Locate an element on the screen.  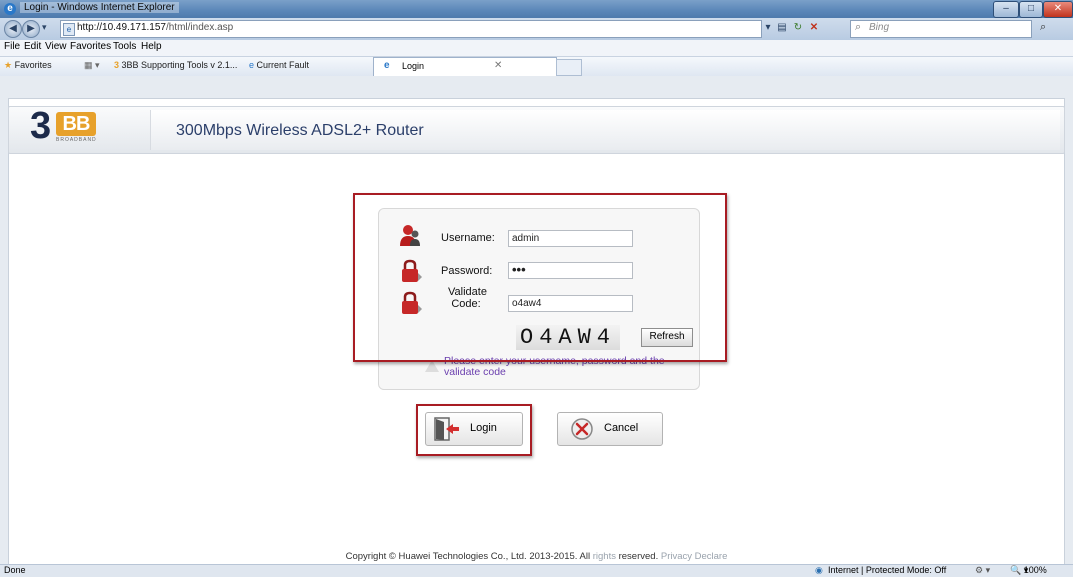
new-tab-button is located at coordinates (569, 67).